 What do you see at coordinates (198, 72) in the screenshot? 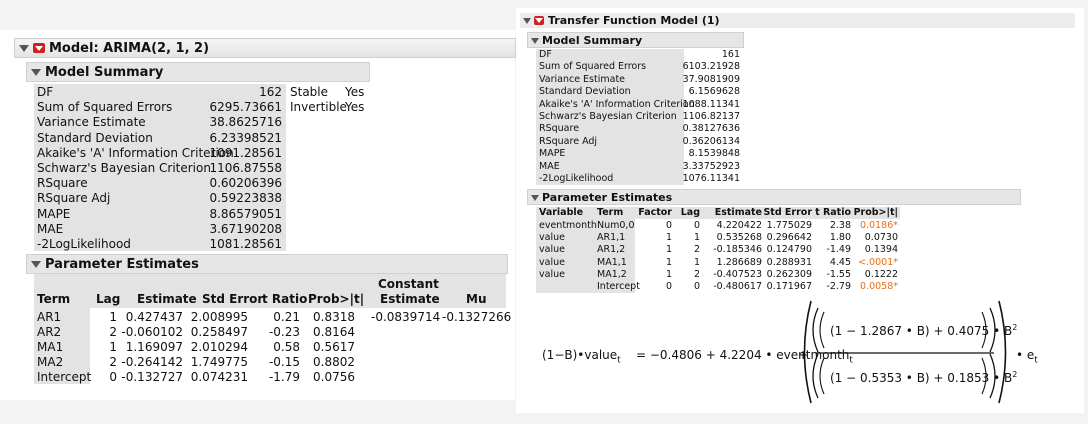
I see `left-model-summary-header: Model Summary` at bounding box center [198, 72].